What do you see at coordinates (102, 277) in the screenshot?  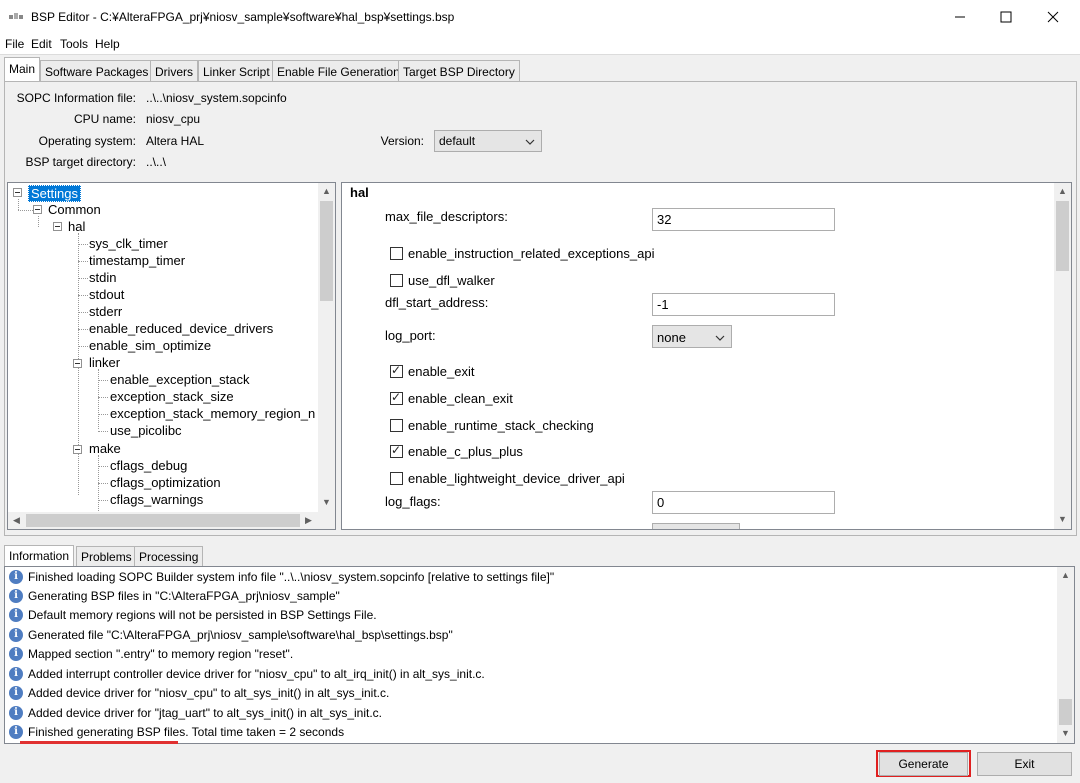 I see `tree-item: stdin` at bounding box center [102, 277].